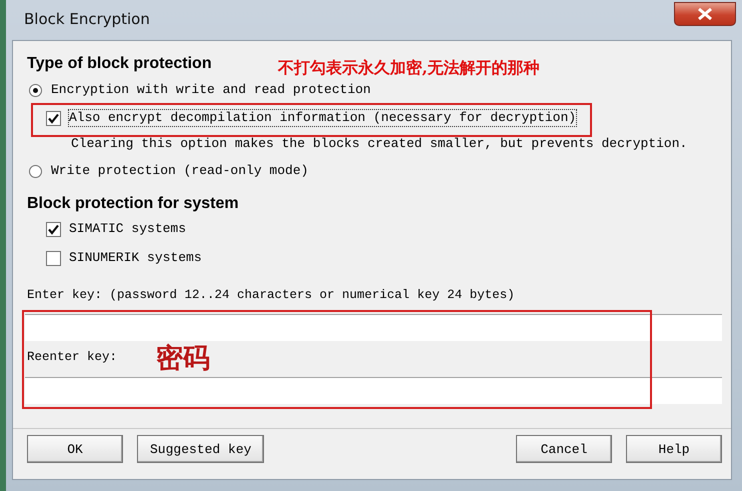 This screenshot has width=742, height=491. I want to click on dialog-button: Help, so click(674, 449).